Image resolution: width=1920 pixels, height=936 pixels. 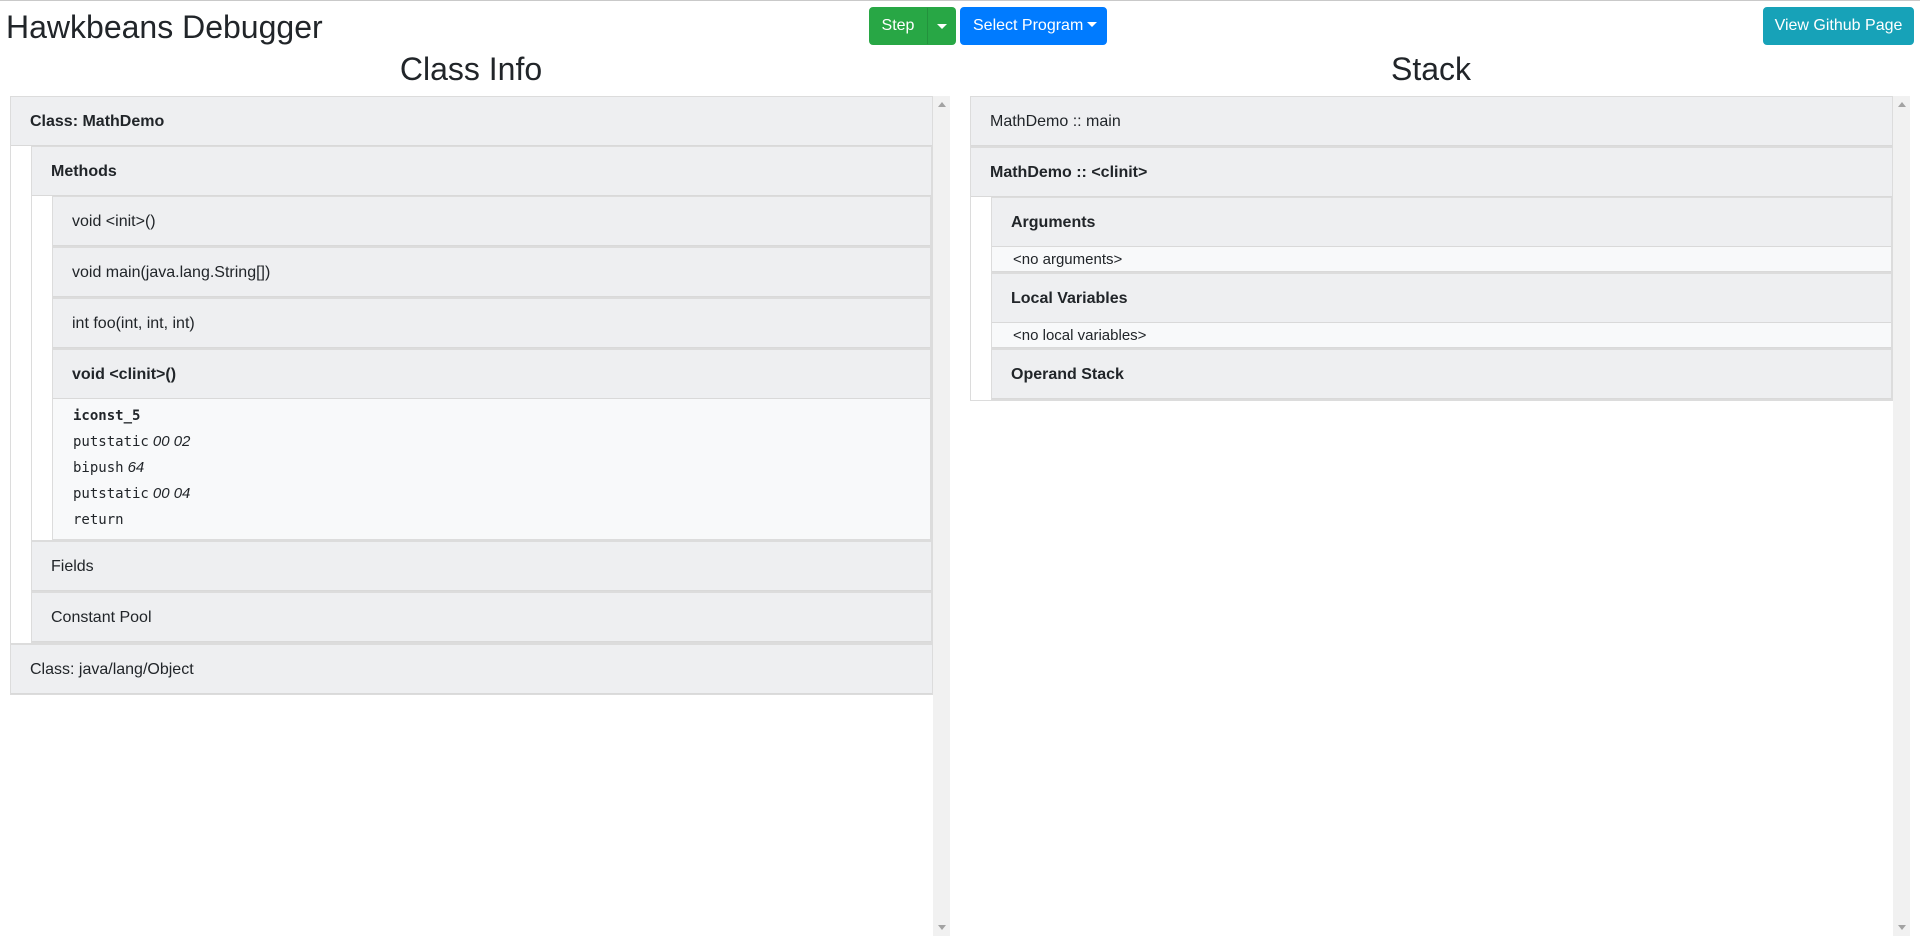 What do you see at coordinates (941, 516) in the screenshot?
I see `class-info-scrollbar` at bounding box center [941, 516].